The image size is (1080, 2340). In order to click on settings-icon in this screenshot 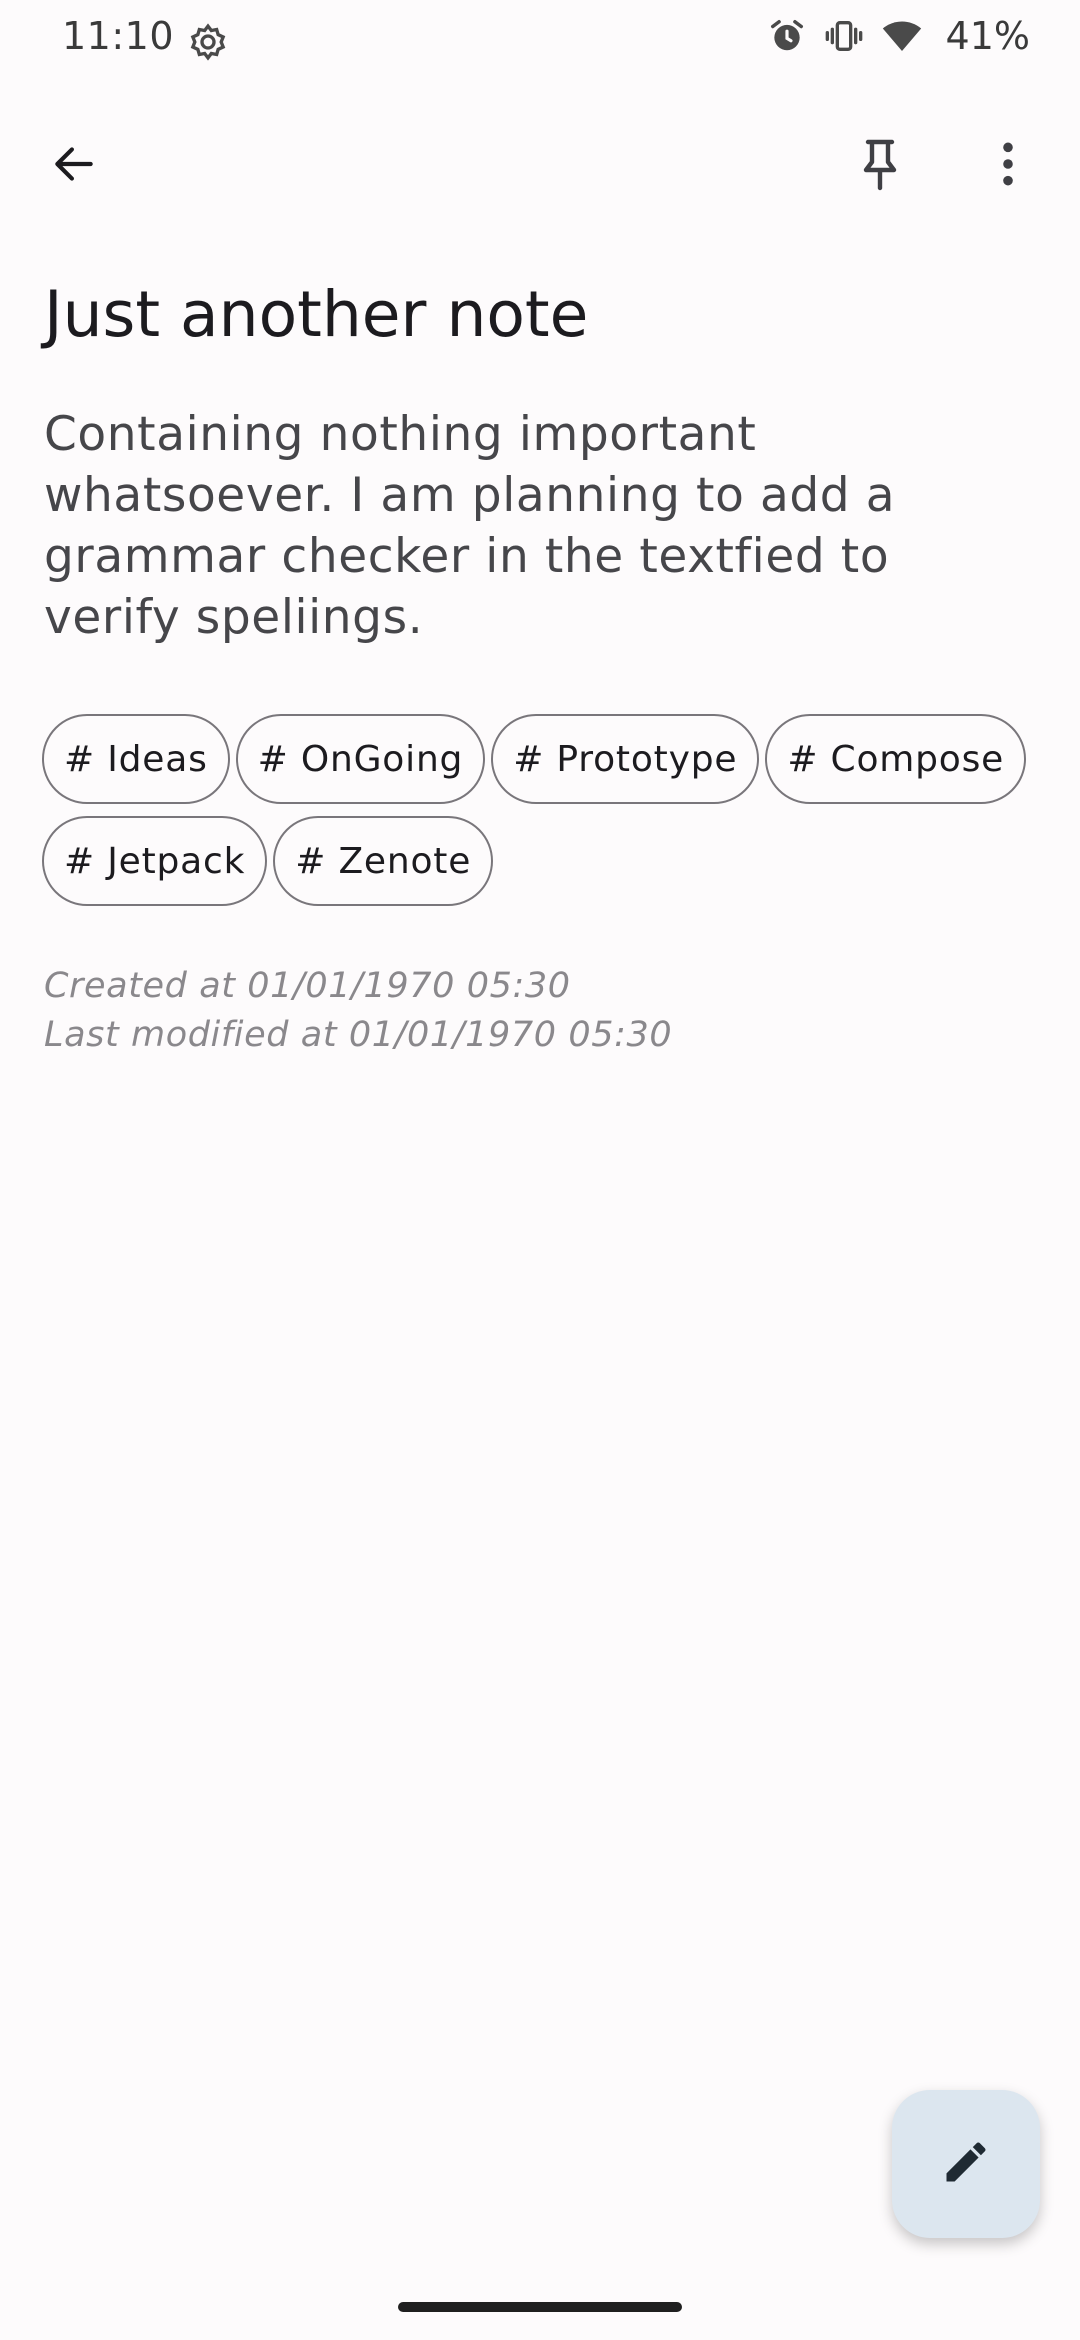, I will do `click(208, 42)`.